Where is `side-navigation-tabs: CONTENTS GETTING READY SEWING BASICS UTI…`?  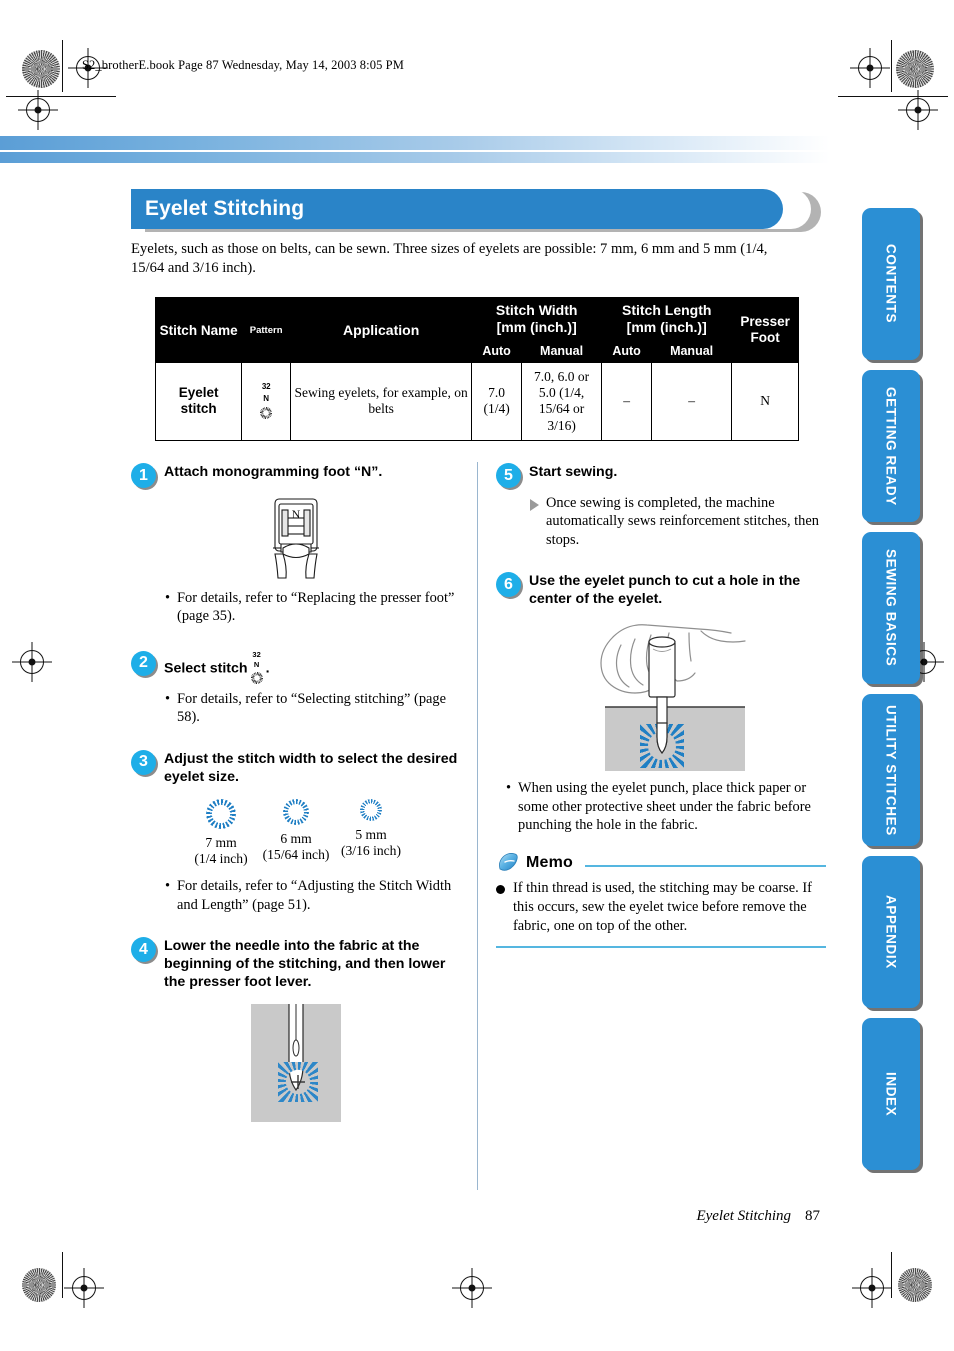
side-navigation-tabs: CONTENTS GETTING READY SEWING BASICS UTI… is located at coordinates (891, 694).